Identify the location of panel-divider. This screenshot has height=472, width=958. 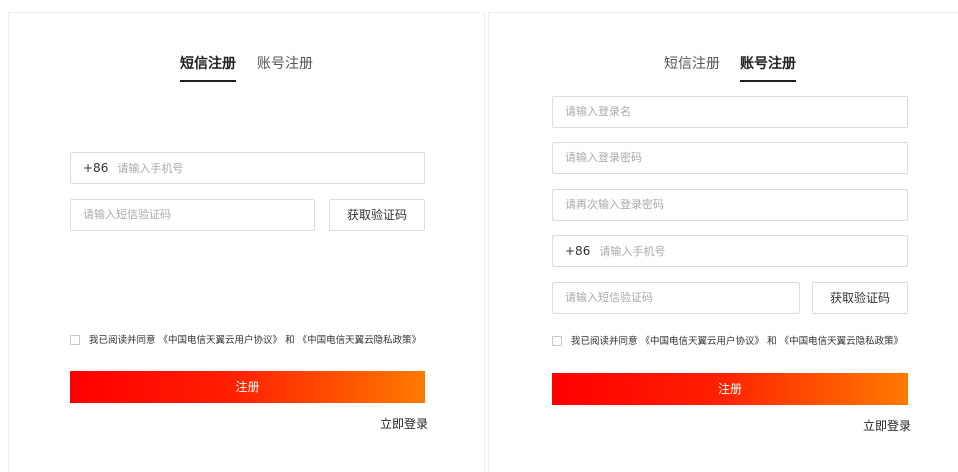
(484, 242).